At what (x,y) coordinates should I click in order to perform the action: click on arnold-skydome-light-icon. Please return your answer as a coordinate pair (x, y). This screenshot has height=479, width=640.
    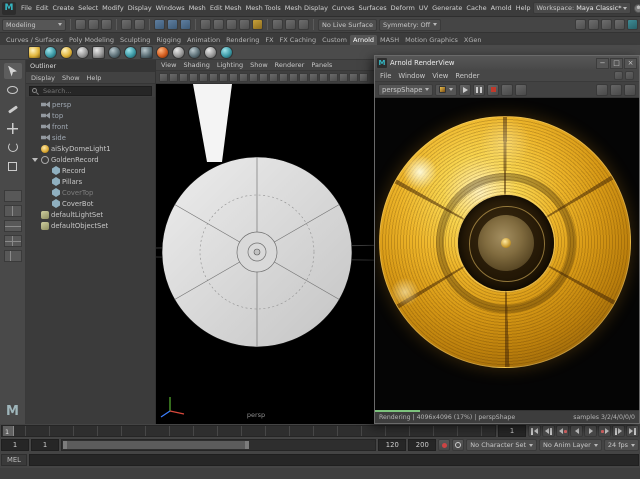
    Looking at the image, I should click on (50, 52).